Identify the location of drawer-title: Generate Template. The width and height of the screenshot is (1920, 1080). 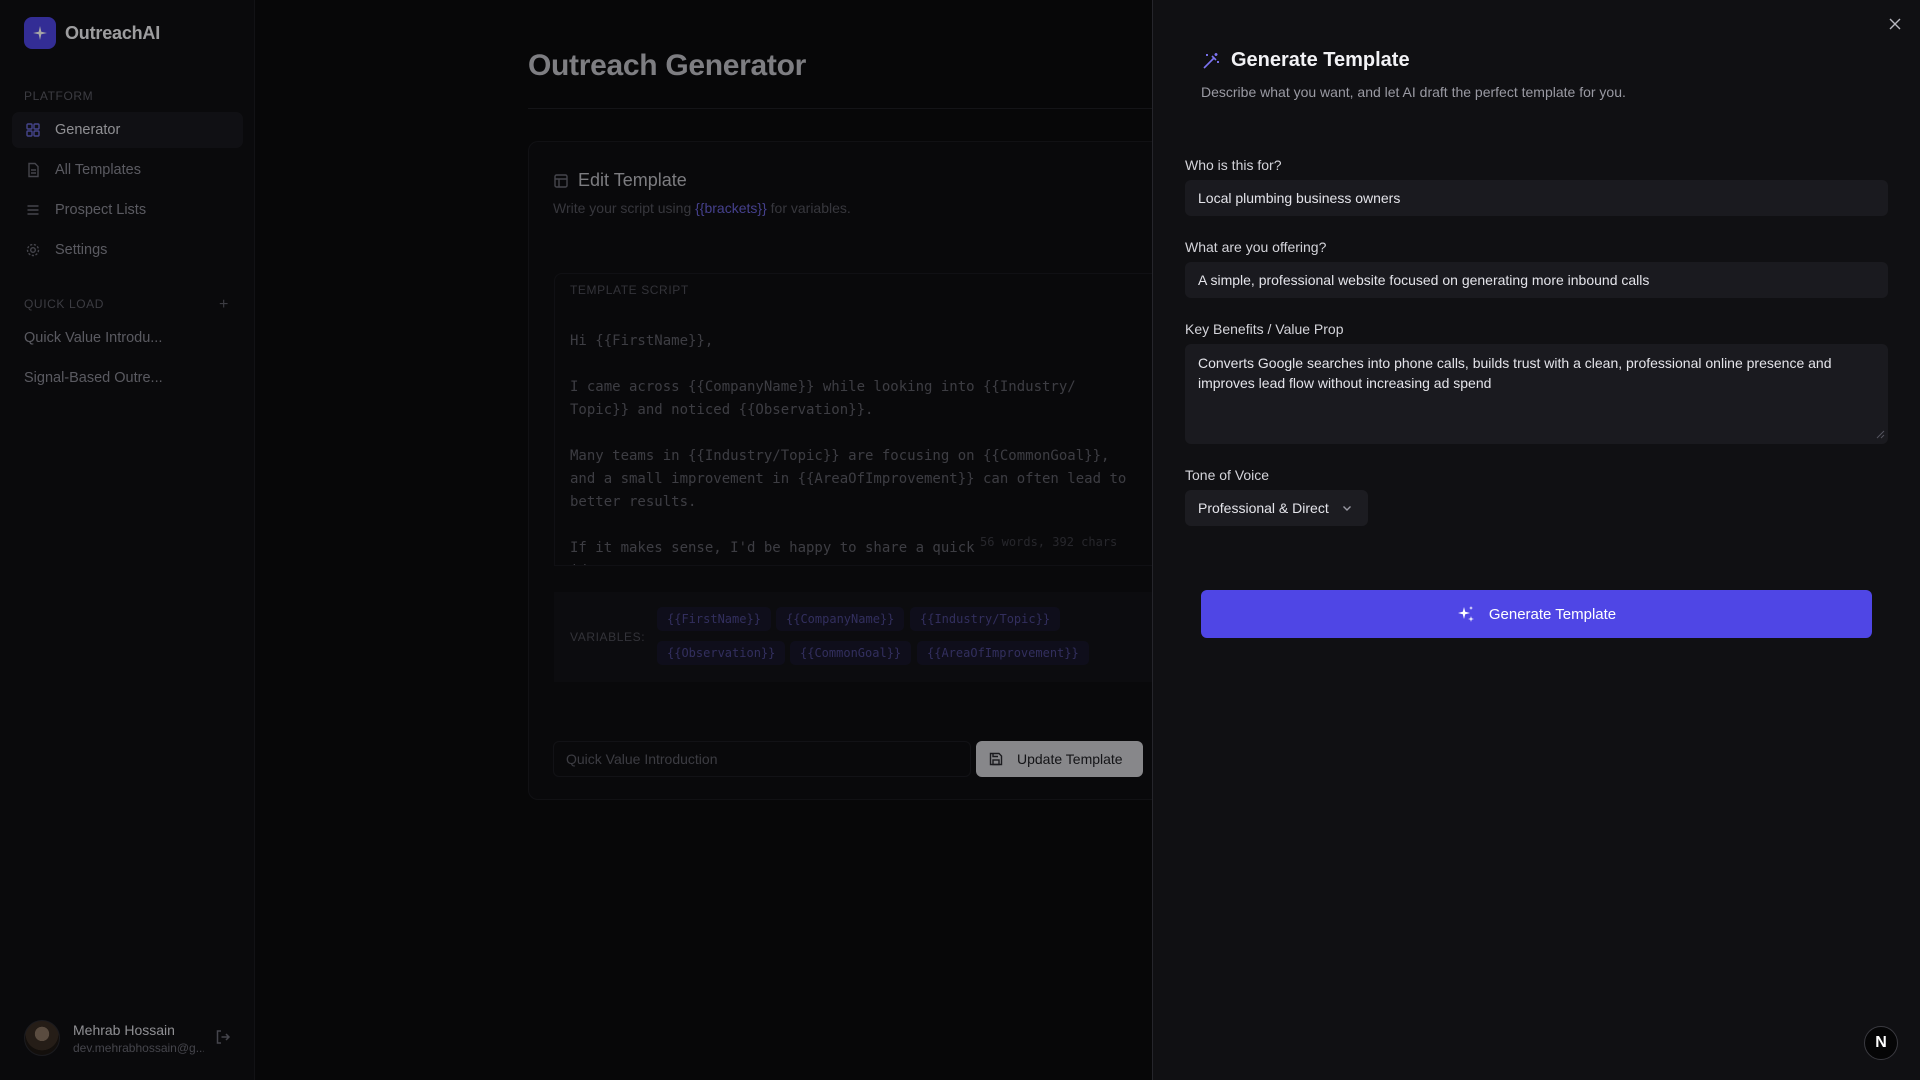
(1320, 60).